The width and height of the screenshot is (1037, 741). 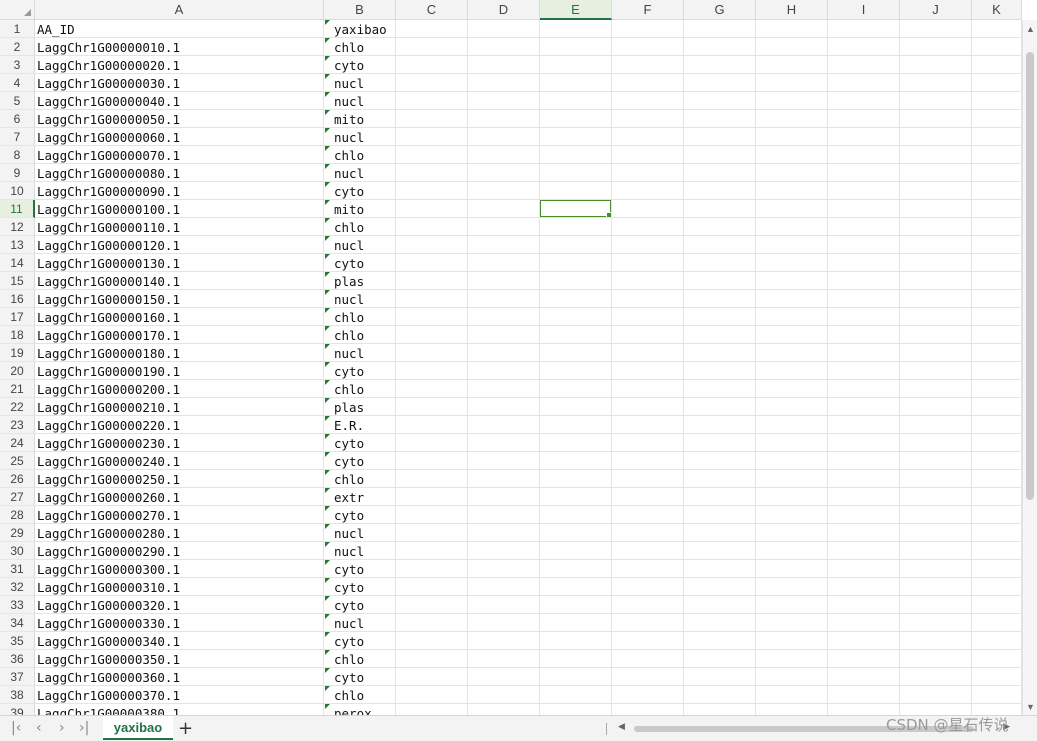 I want to click on cell-a: LaggChr1G00000180.1, so click(x=178, y=353).